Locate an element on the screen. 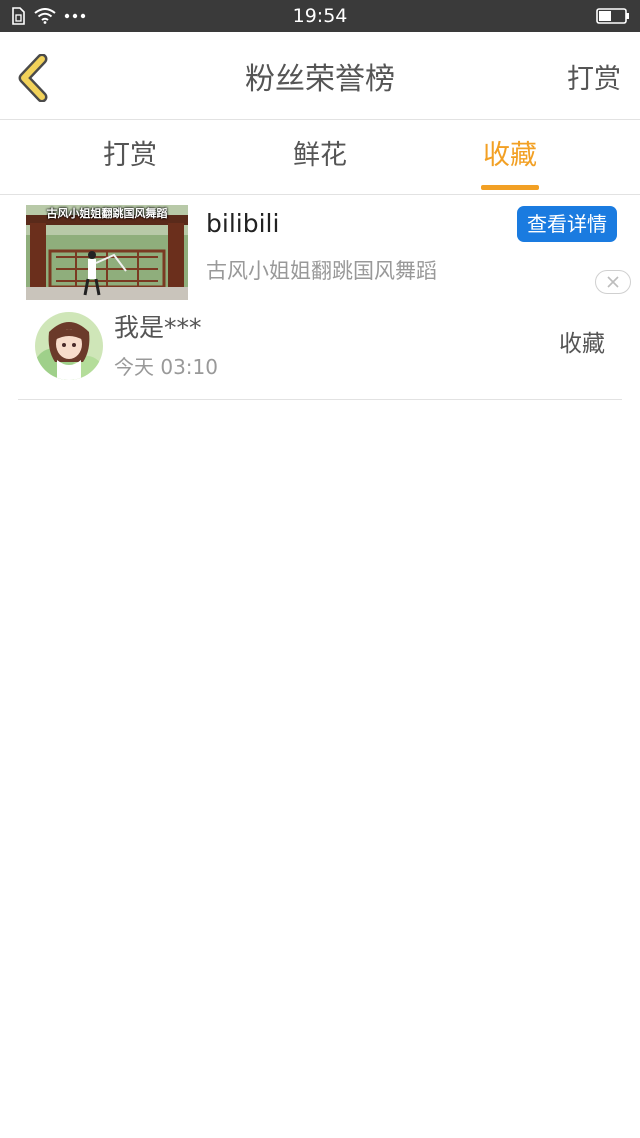 The height and width of the screenshot is (1138, 640). list-item: 我是*** 今天 03:10 收藏 is located at coordinates (320, 352).